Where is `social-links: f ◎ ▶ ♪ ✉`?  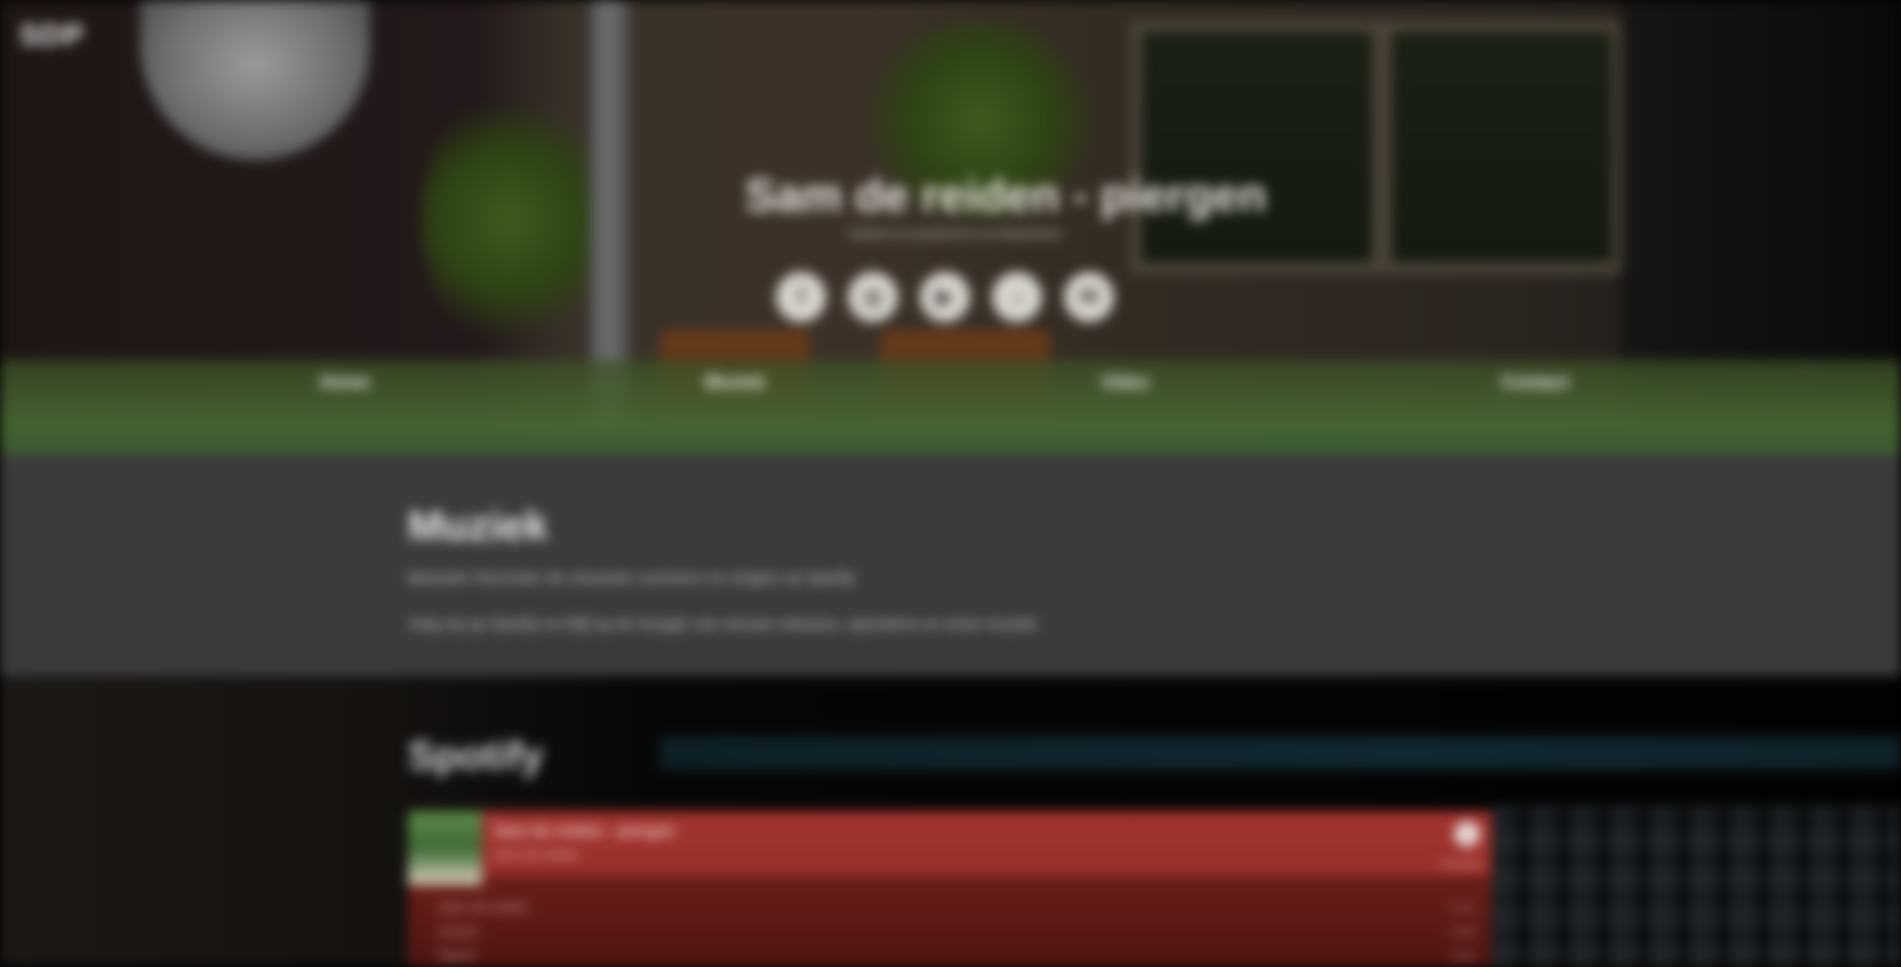 social-links: f ◎ ▶ ♪ ✉ is located at coordinates (945, 297).